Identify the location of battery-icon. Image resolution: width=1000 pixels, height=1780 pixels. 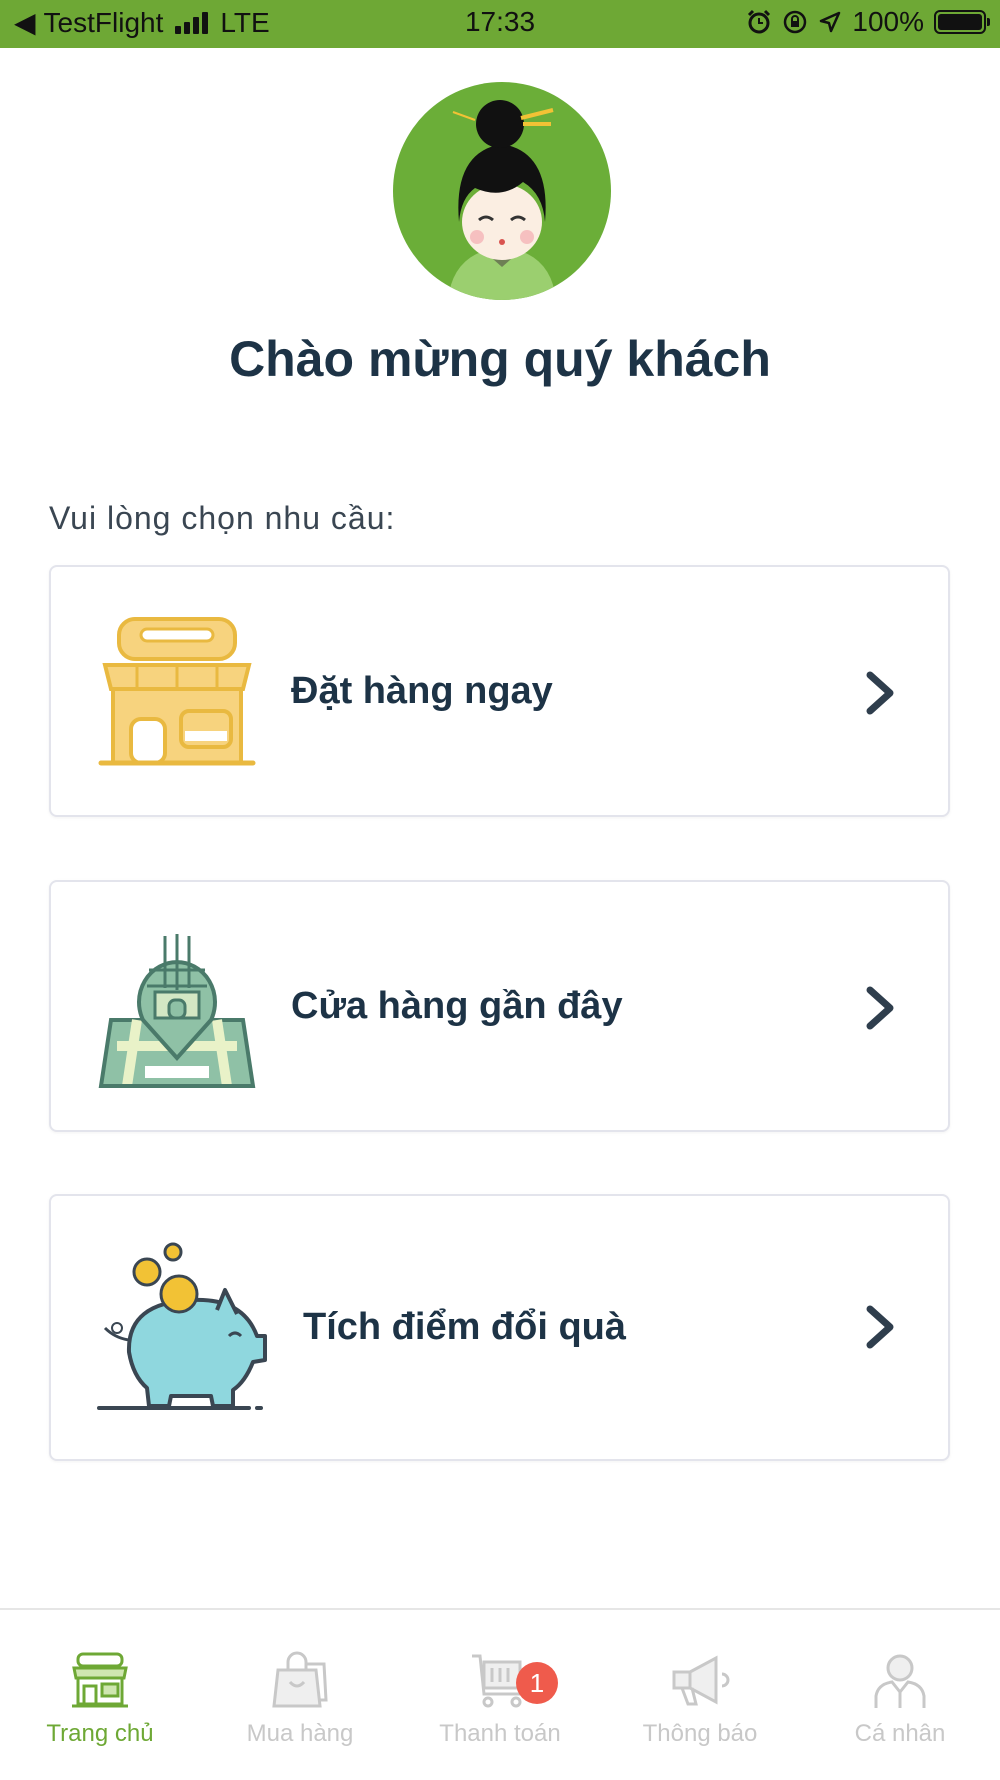
(962, 22).